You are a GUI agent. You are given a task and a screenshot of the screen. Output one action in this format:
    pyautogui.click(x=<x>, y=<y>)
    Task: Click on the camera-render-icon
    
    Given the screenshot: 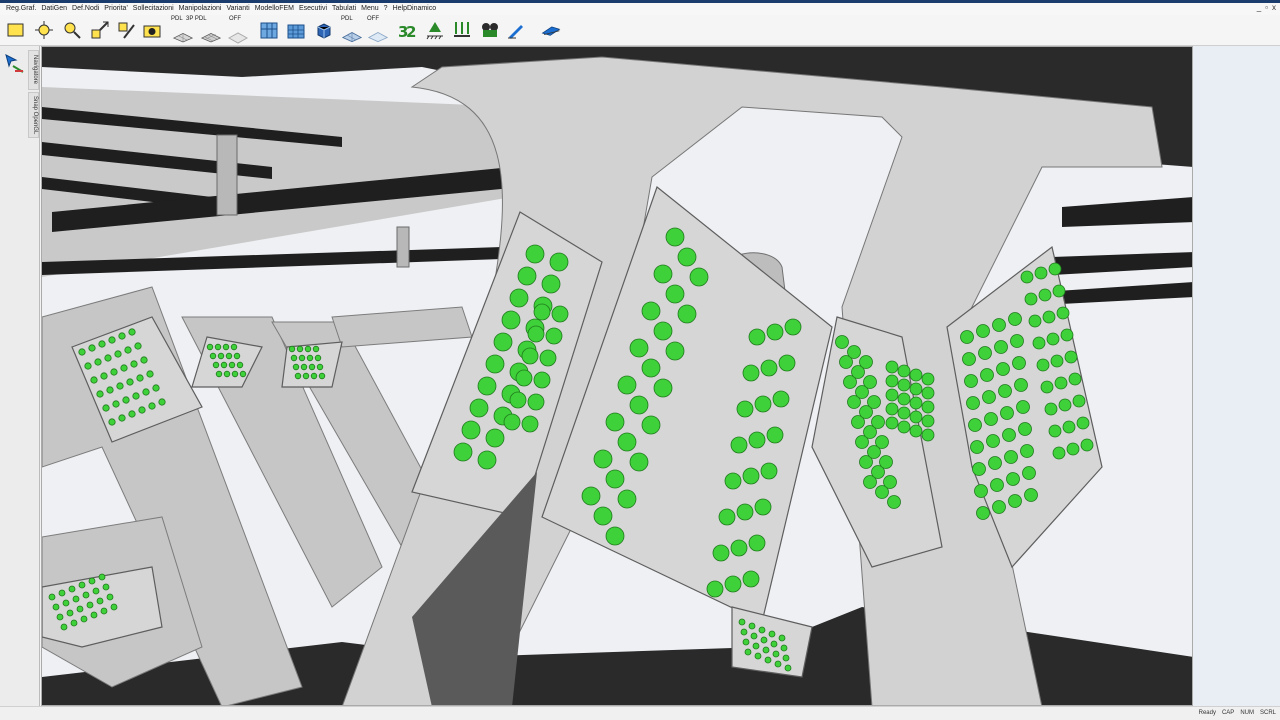 What is the action you would take?
    pyautogui.click(x=490, y=30)
    